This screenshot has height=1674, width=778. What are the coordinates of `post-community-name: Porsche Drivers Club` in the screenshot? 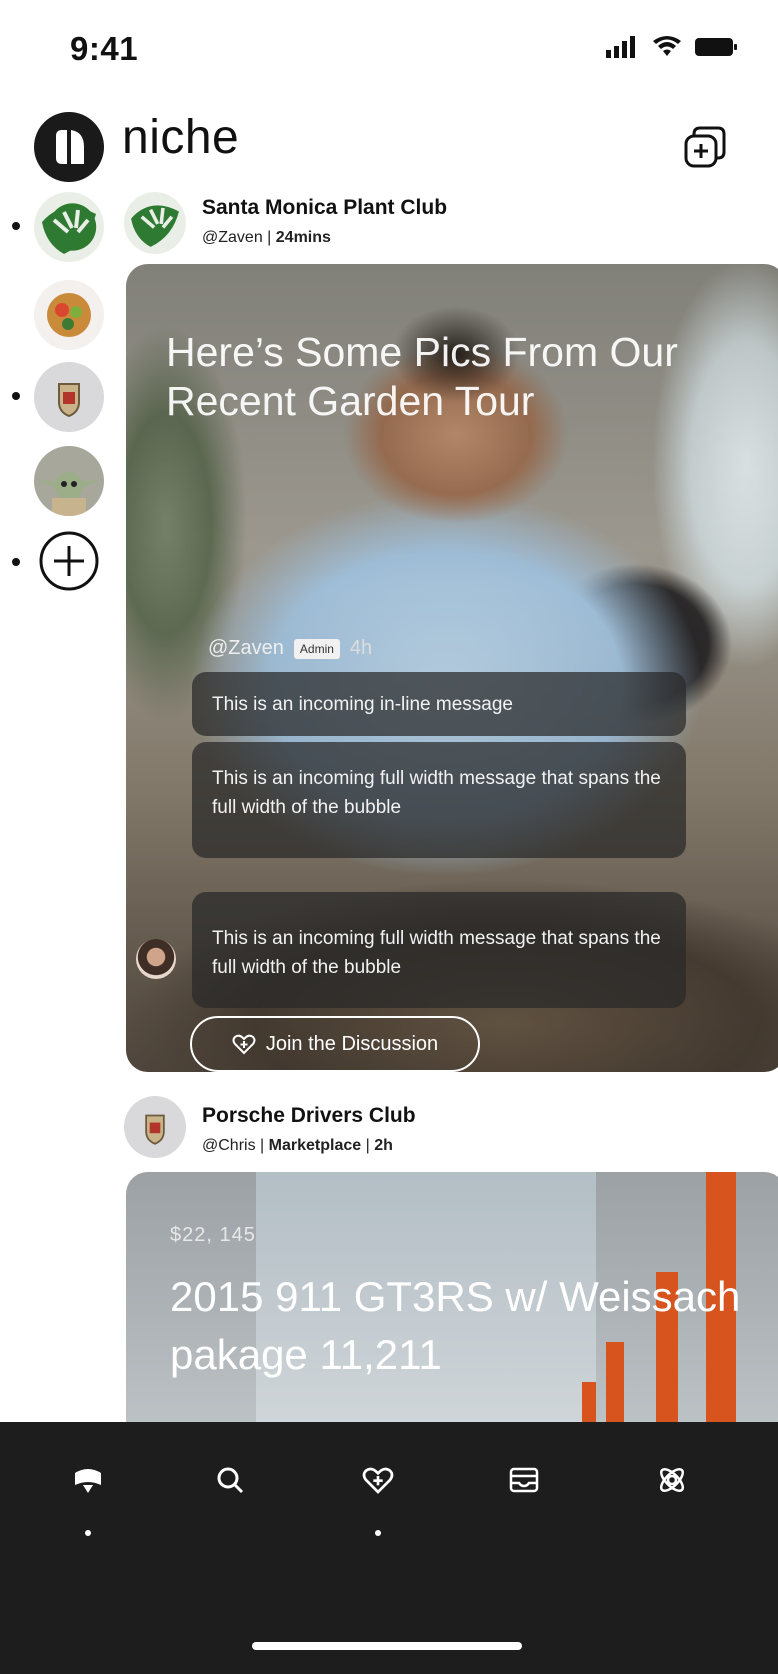 It's located at (309, 1116).